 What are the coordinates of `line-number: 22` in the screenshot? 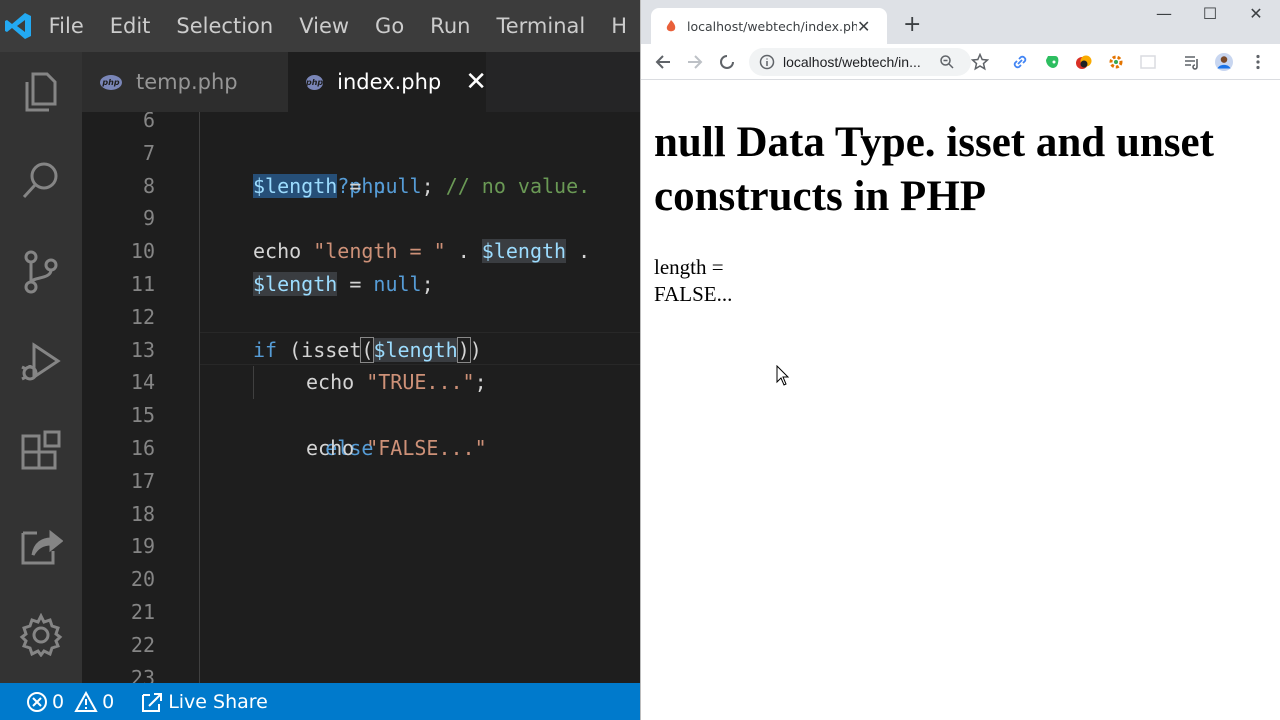 It's located at (142, 644).